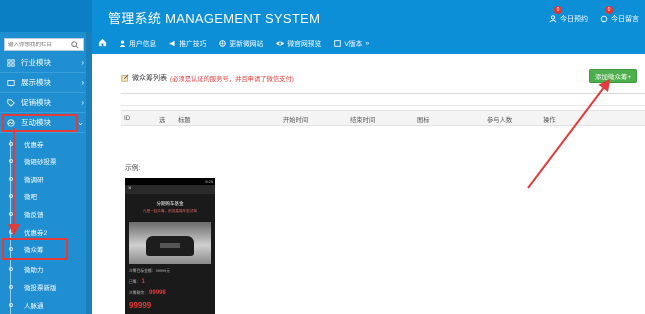 The height and width of the screenshot is (314, 645). I want to click on edit-icon, so click(125, 78).